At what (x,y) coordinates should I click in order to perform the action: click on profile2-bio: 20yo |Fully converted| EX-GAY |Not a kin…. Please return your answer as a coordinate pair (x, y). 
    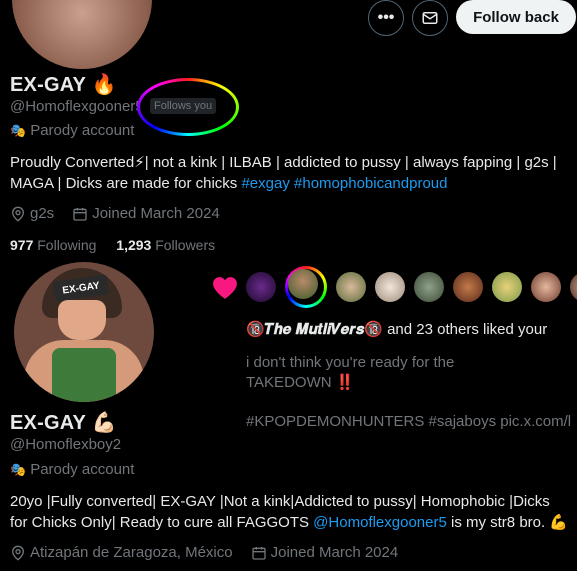
    Looking at the image, I should click on (293, 512).